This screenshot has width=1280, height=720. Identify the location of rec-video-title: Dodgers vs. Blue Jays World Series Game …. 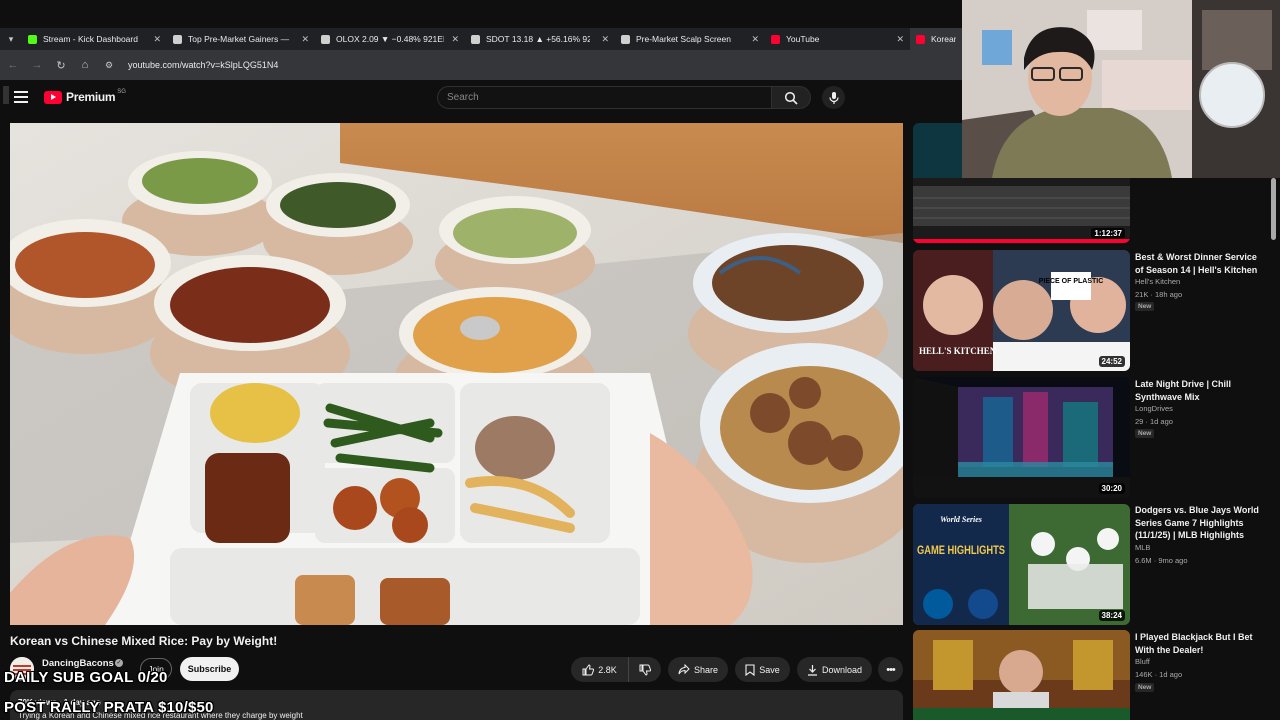
(1200, 523).